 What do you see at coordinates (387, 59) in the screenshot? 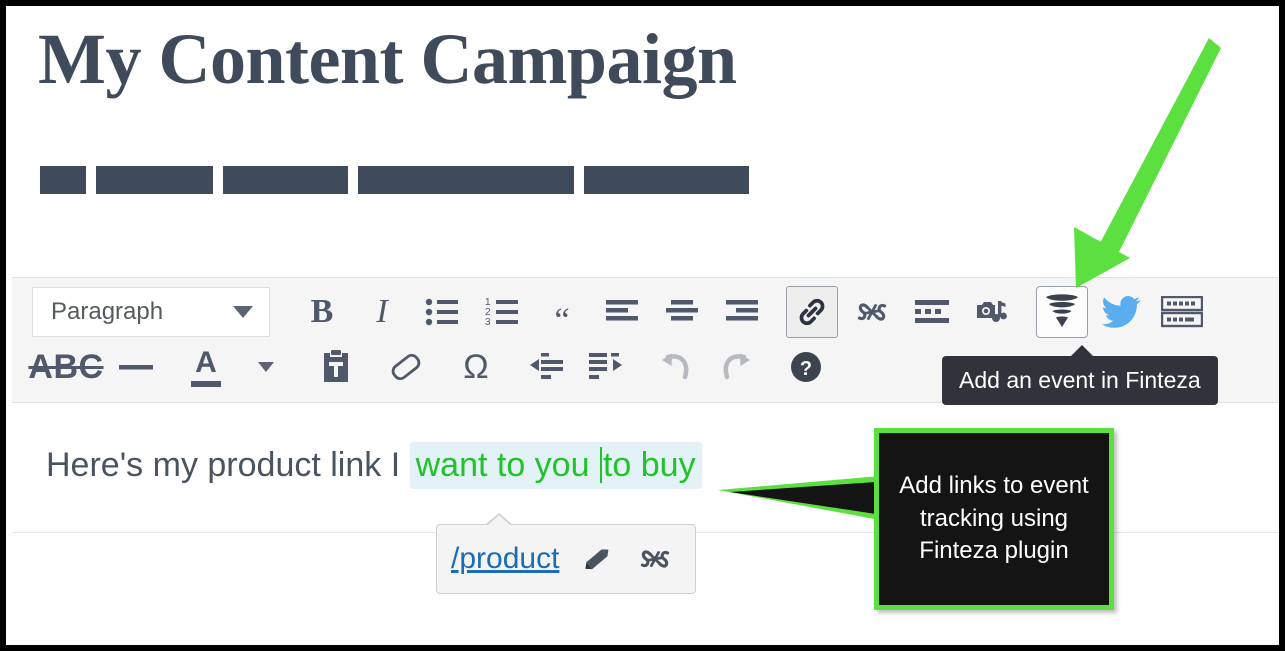
I see `page-title: My Content Campaign` at bounding box center [387, 59].